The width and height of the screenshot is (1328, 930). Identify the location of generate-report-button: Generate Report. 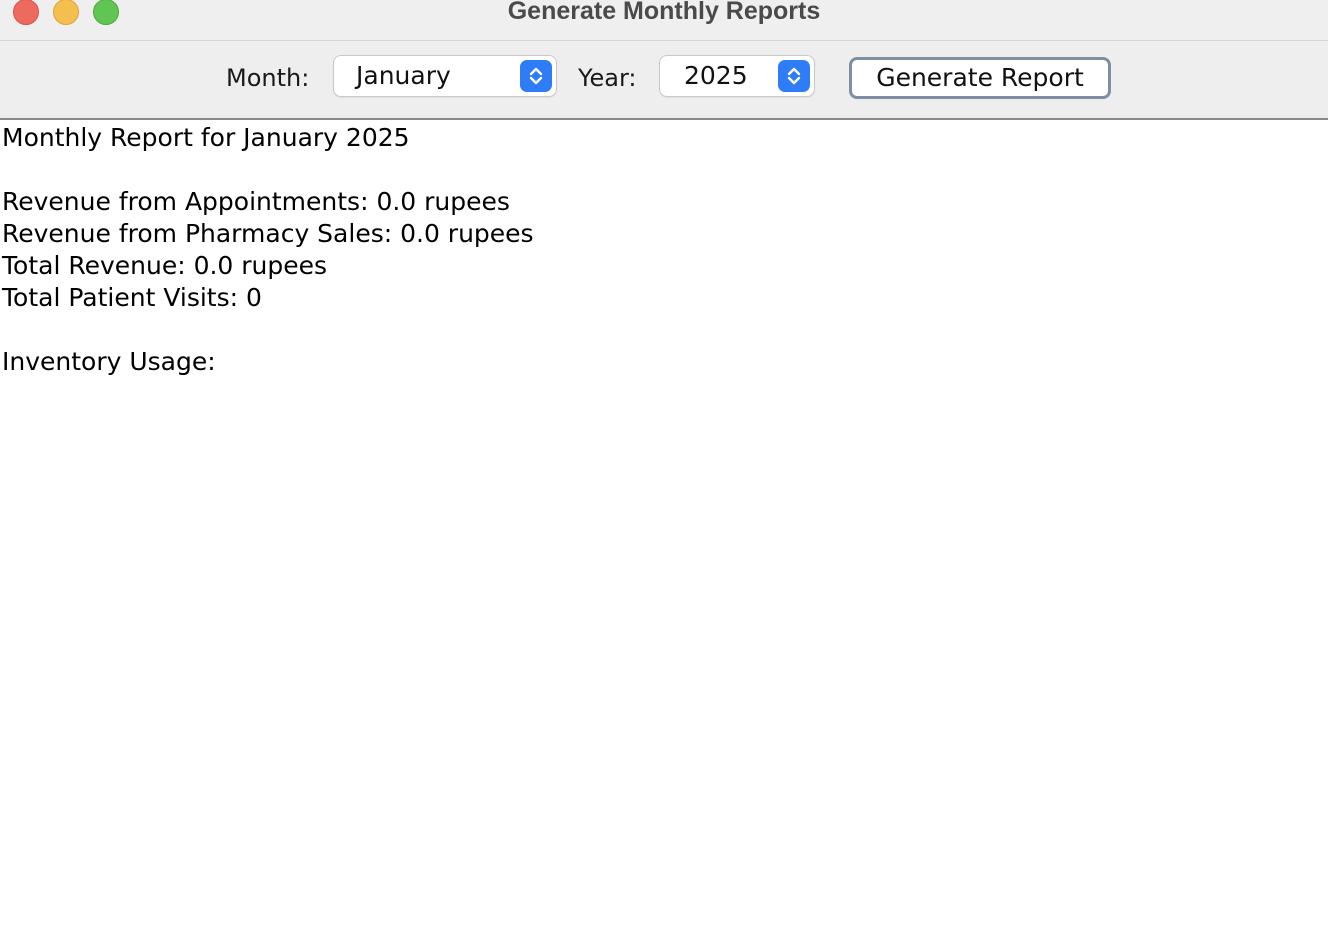
(980, 78).